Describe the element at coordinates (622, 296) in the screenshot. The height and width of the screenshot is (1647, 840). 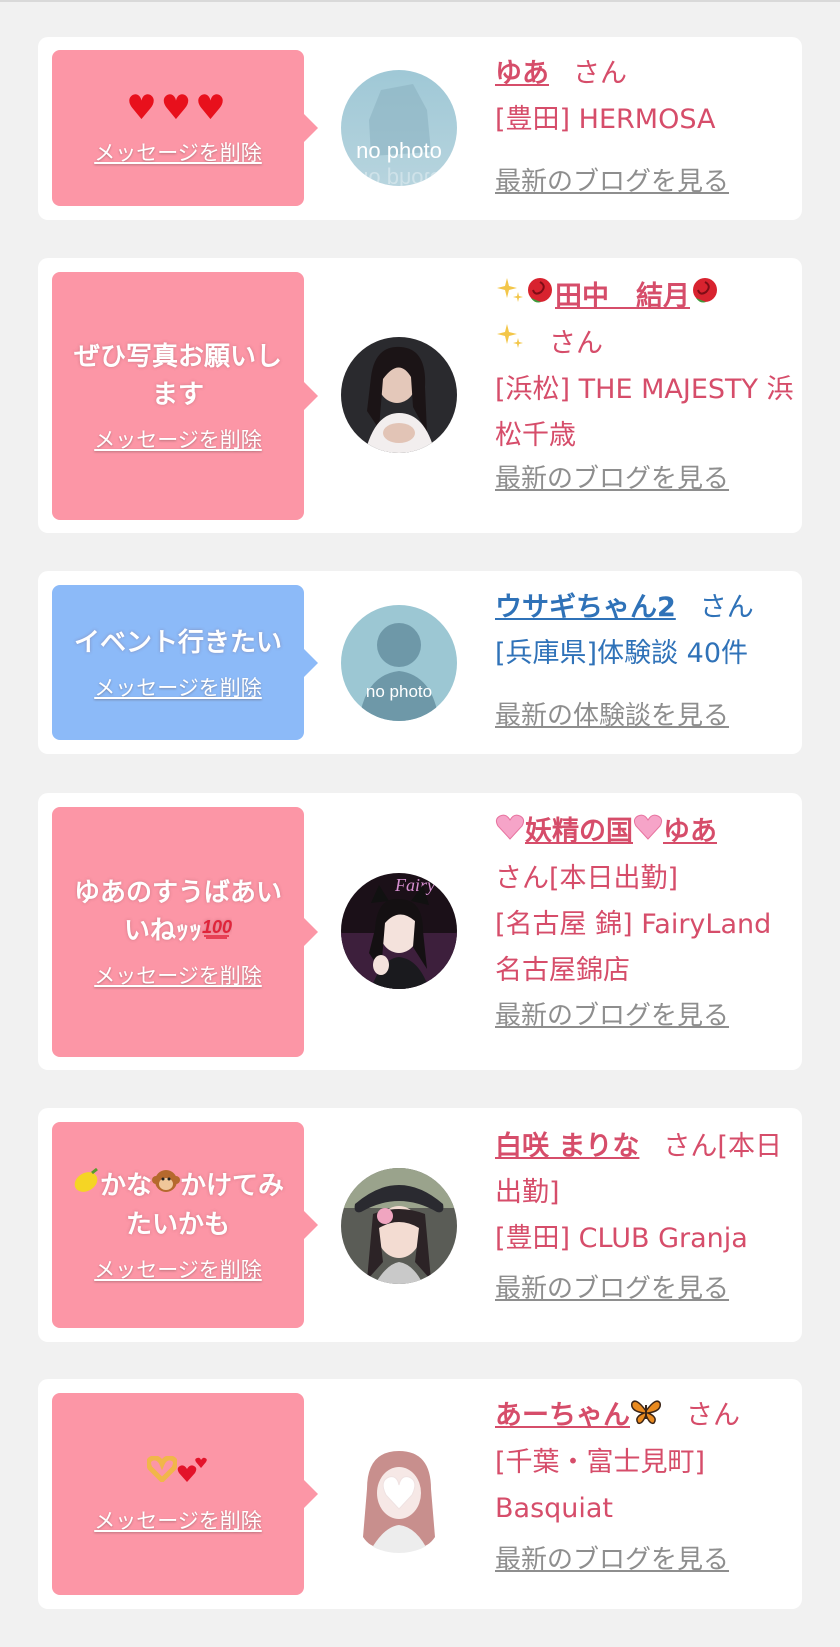
I see `user-name-text: 田中 結月` at that location.